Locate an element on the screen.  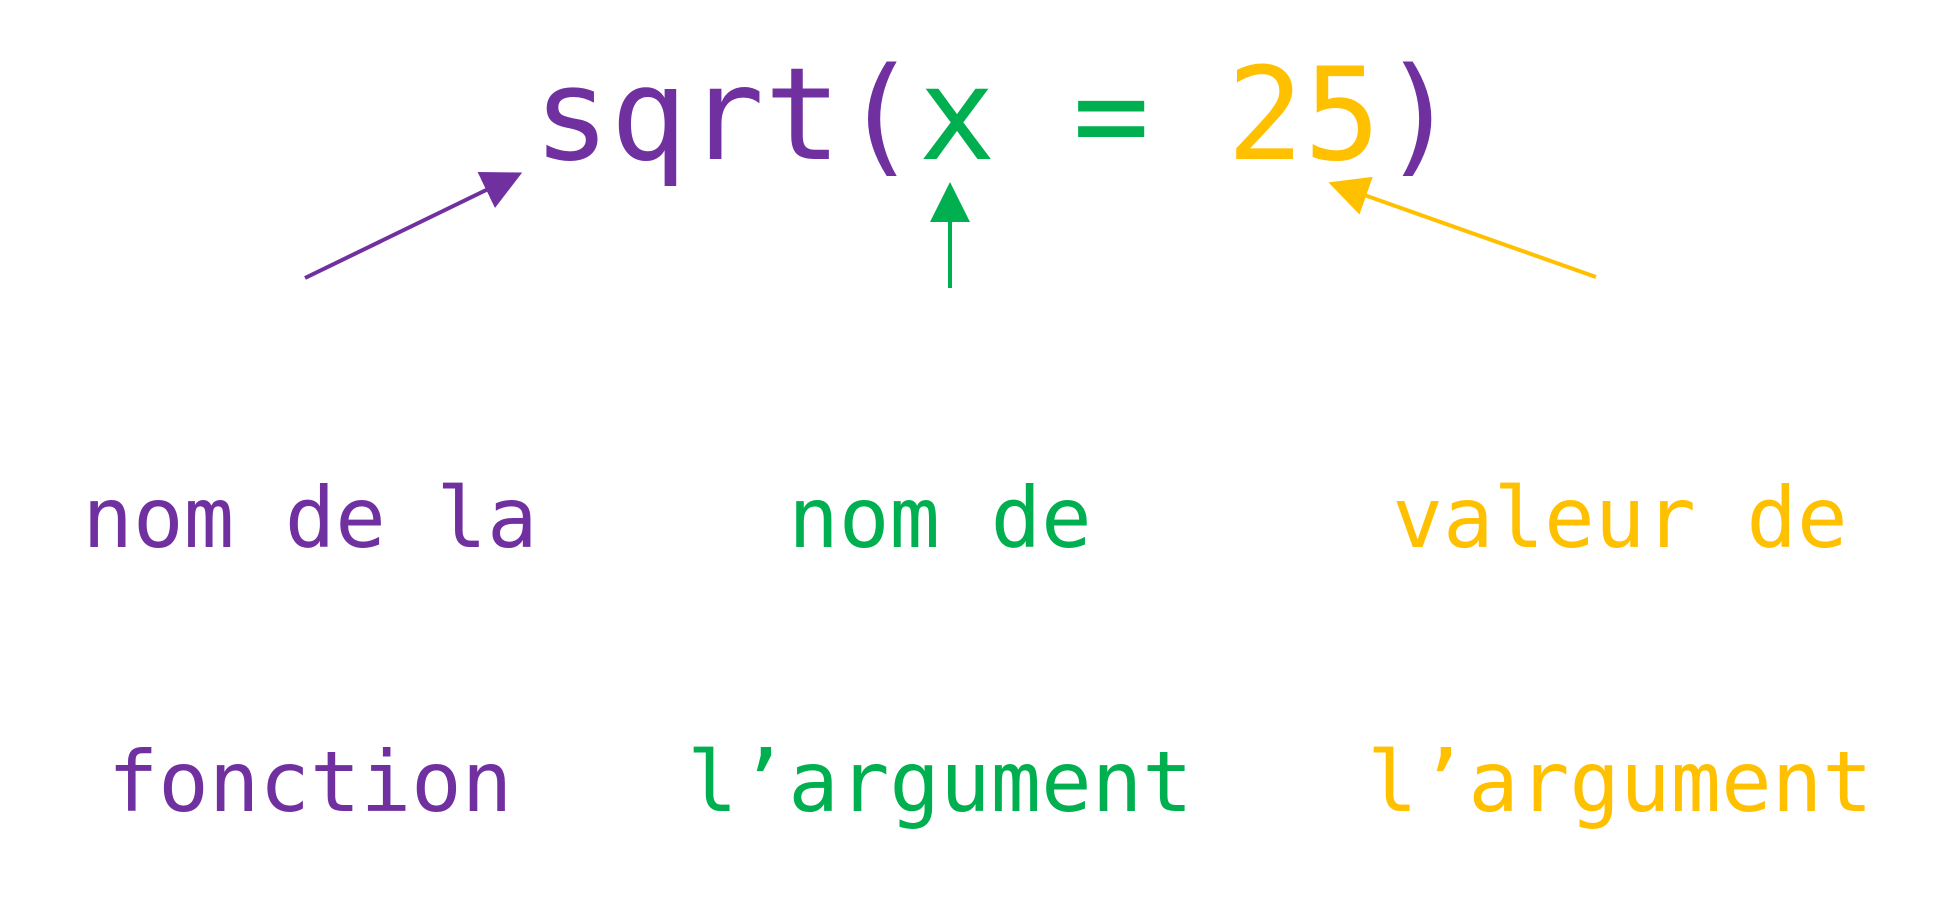
argument-name-label-line-2: l’argument is located at coordinates (940, 782).